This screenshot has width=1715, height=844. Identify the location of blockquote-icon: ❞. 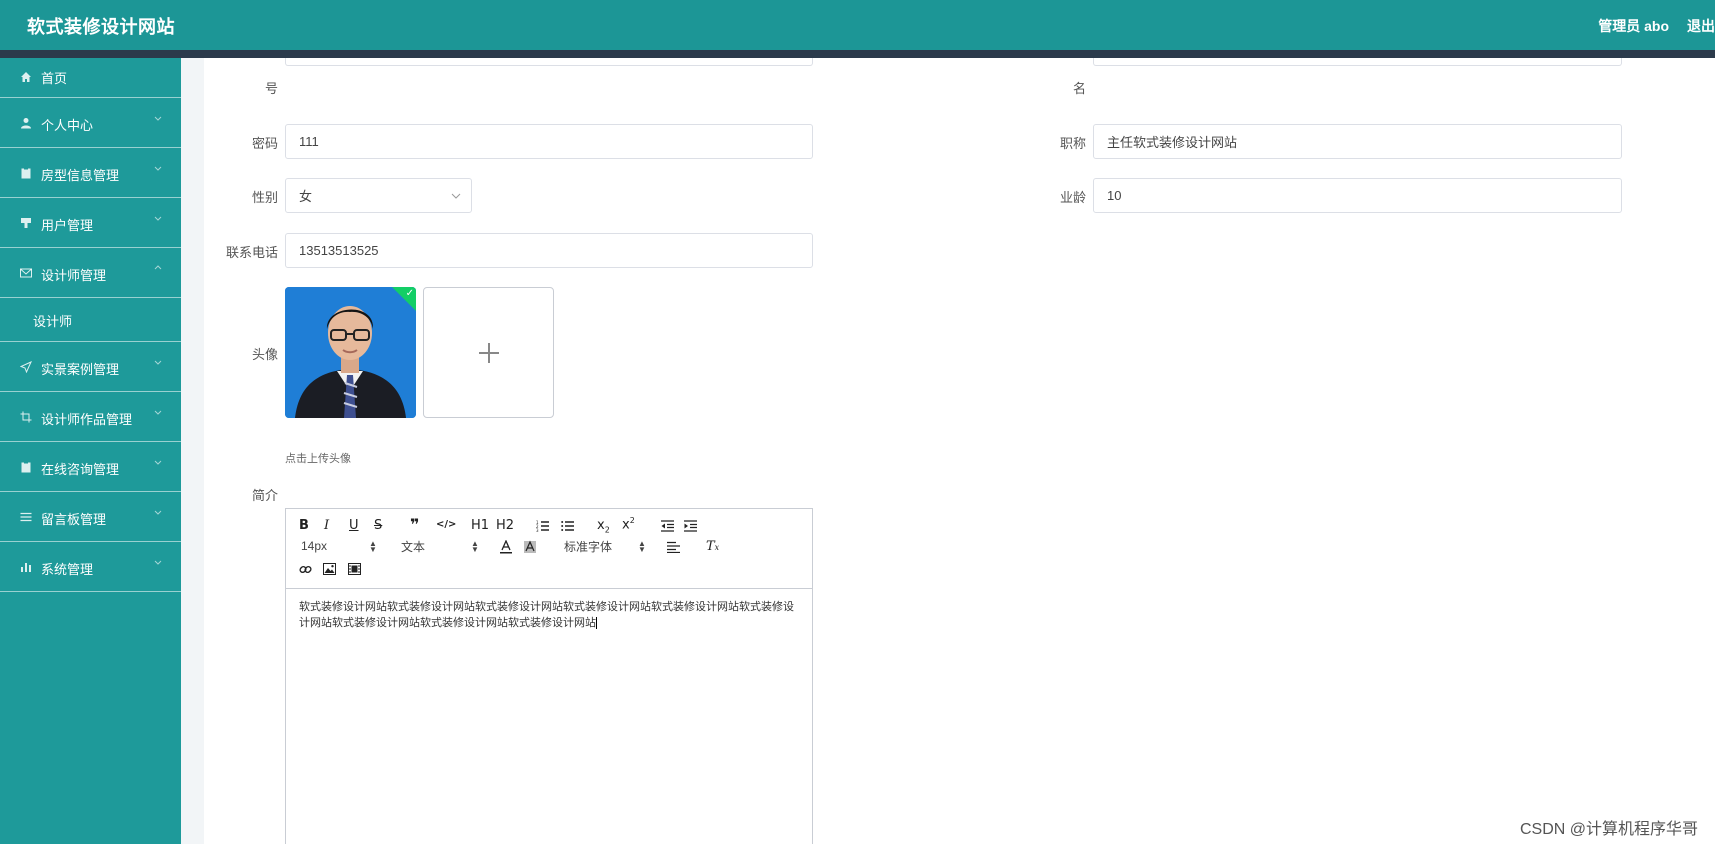
(414, 524).